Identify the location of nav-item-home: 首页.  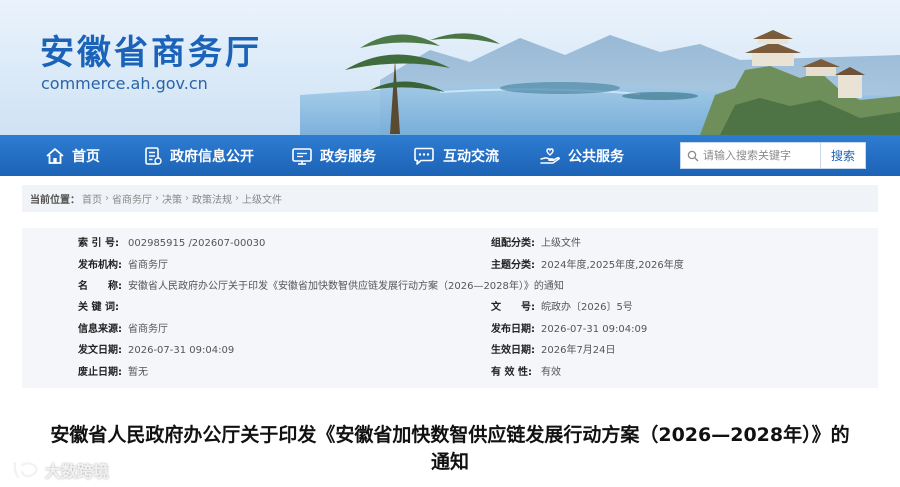
(72, 155).